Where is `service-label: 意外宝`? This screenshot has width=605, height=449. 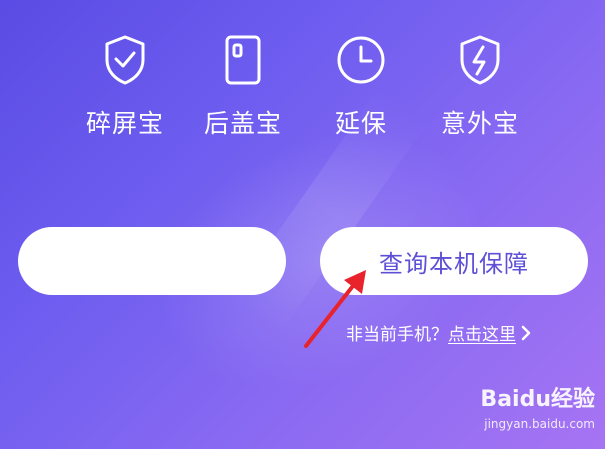
service-label: 意外宝 is located at coordinates (479, 123).